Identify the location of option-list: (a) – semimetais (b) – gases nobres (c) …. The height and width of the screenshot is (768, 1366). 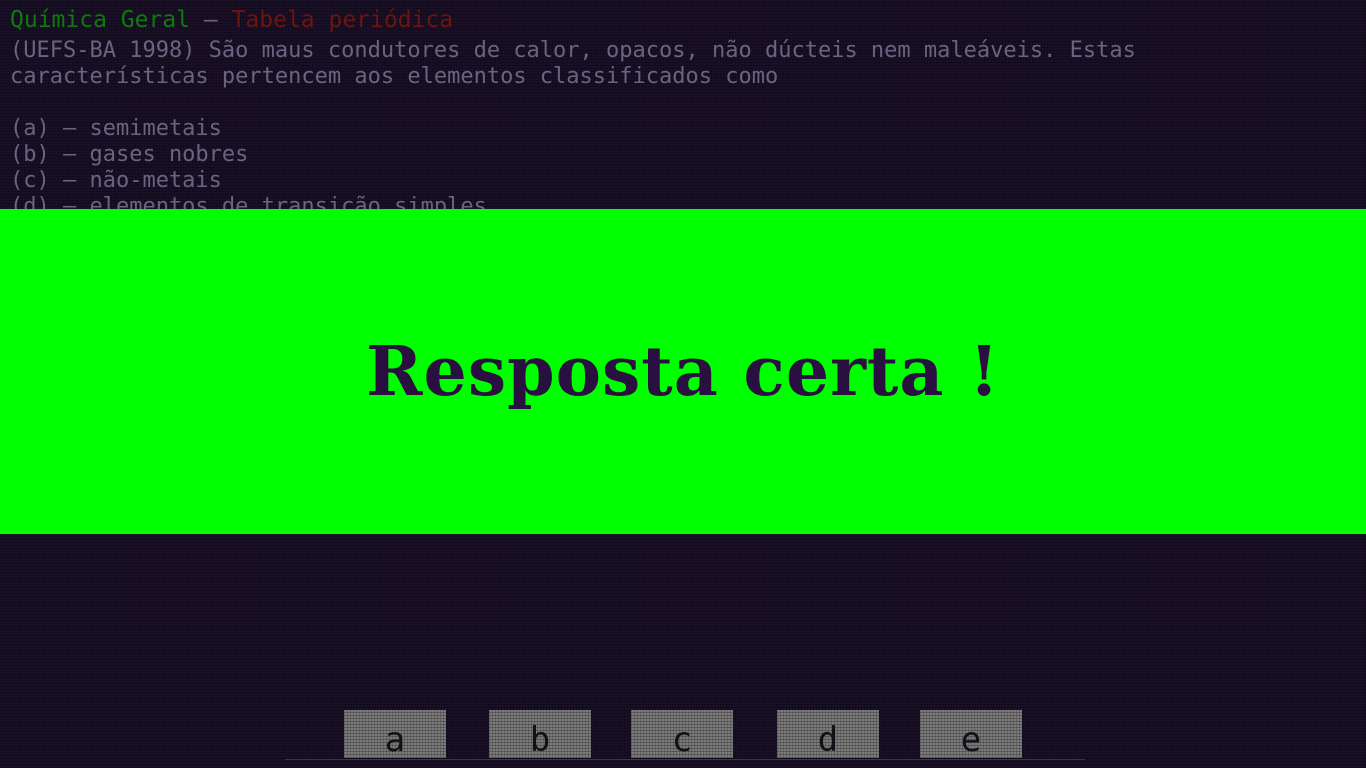
(248, 168).